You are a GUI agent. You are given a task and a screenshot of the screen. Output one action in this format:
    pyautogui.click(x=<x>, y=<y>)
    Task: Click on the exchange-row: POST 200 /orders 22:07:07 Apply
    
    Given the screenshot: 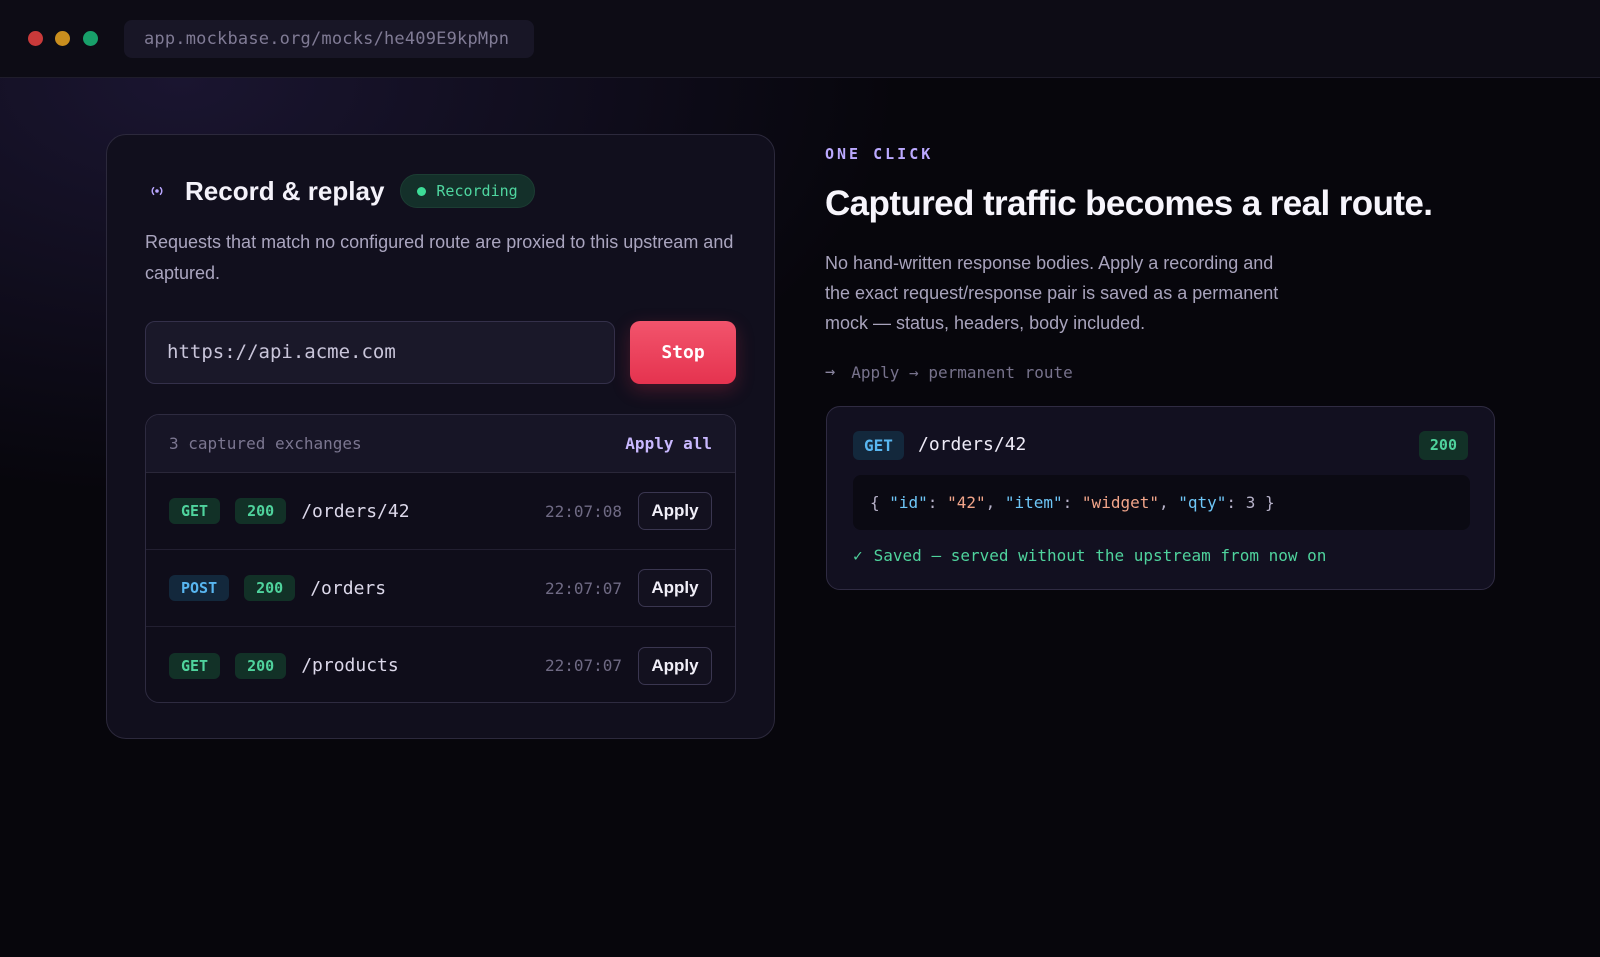 What is the action you would take?
    pyautogui.click(x=440, y=588)
    